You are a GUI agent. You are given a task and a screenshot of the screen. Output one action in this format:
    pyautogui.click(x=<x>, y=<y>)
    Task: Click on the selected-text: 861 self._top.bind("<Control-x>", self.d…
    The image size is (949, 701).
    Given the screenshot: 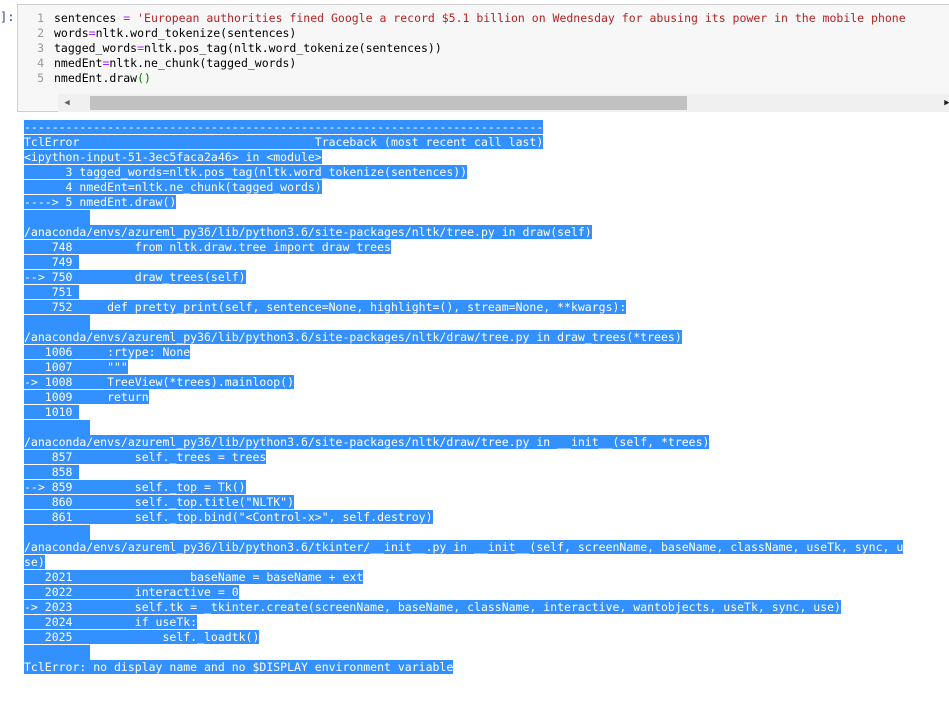 What is the action you would take?
    pyautogui.click(x=228, y=517)
    